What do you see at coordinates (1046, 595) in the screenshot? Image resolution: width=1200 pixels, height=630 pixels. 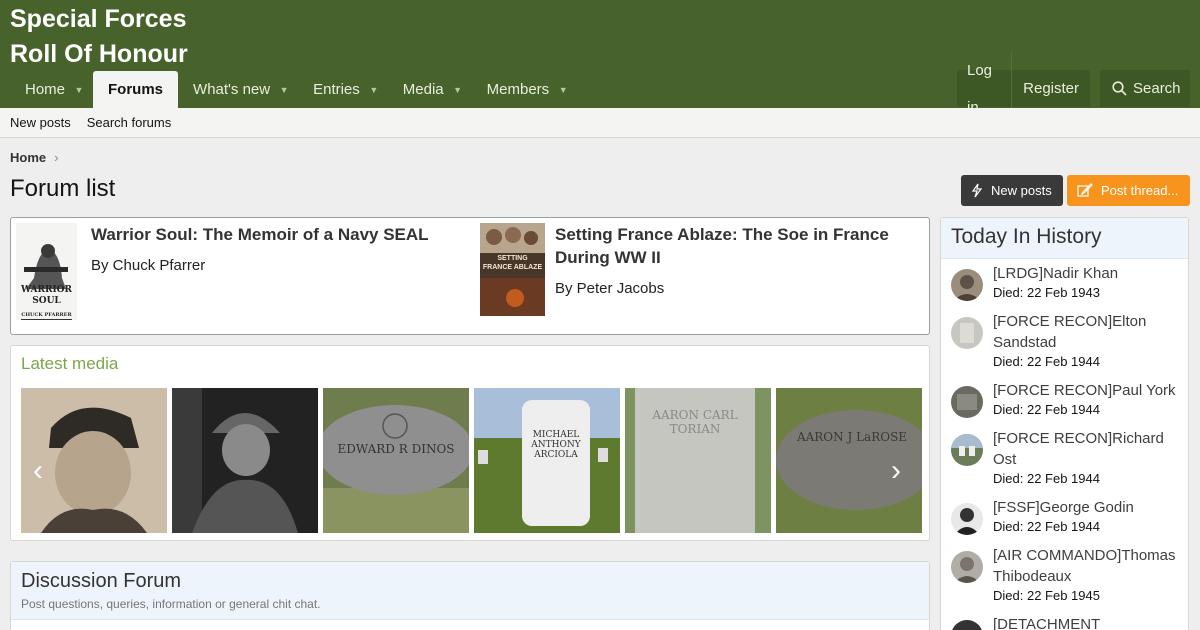 I see `history-died: Died: 22 Feb 1945` at bounding box center [1046, 595].